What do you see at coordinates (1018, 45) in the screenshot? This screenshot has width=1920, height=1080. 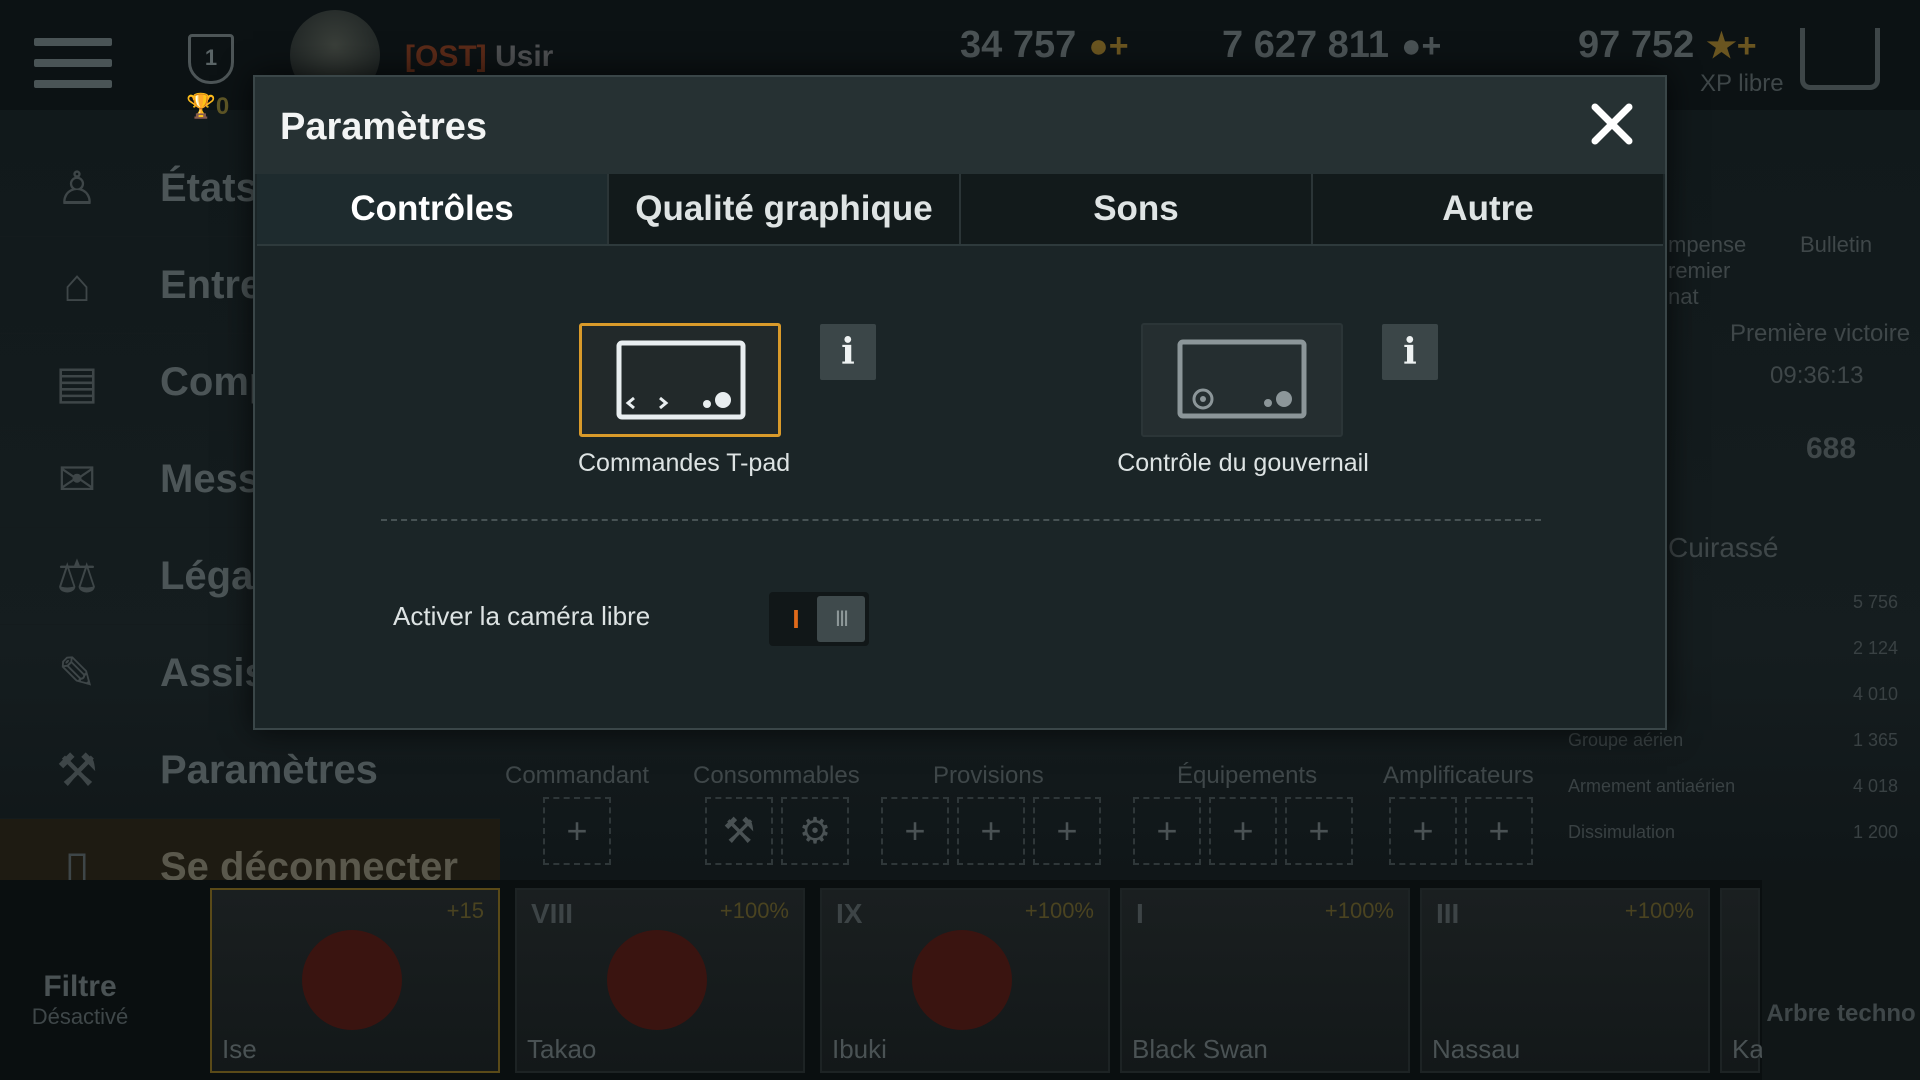 I see `doubloons-value: 34 757` at bounding box center [1018, 45].